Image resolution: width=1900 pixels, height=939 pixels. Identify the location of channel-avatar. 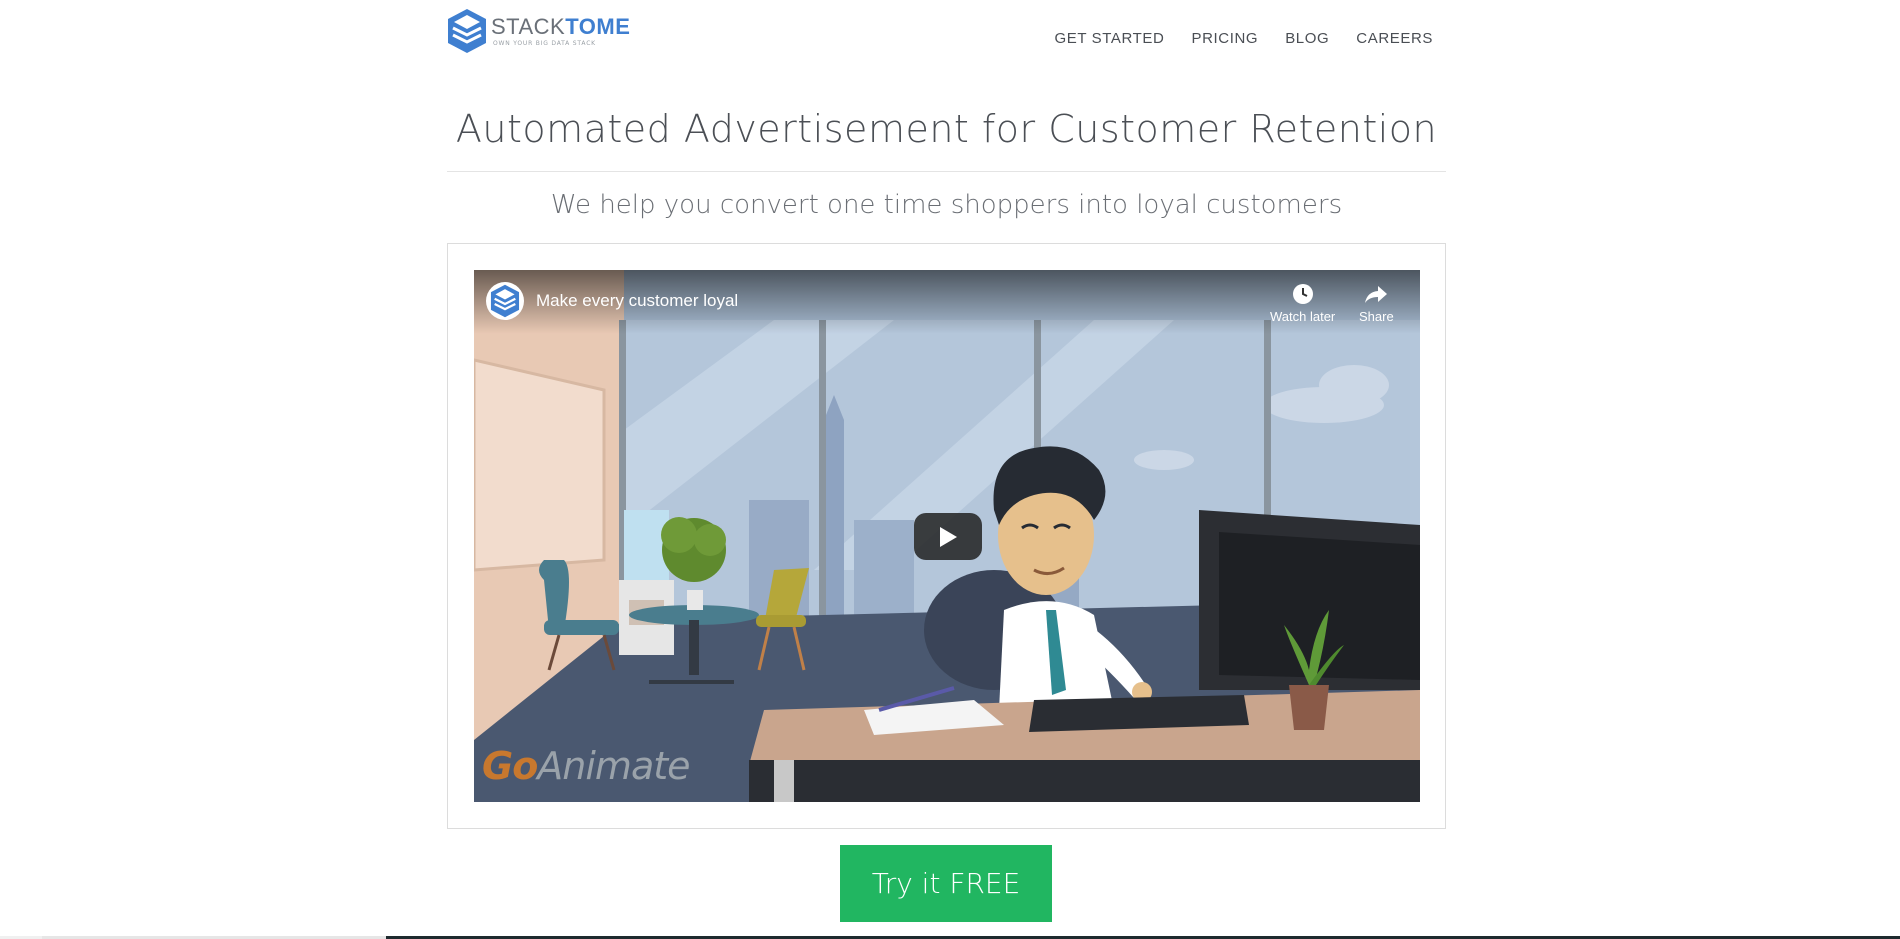
(505, 301).